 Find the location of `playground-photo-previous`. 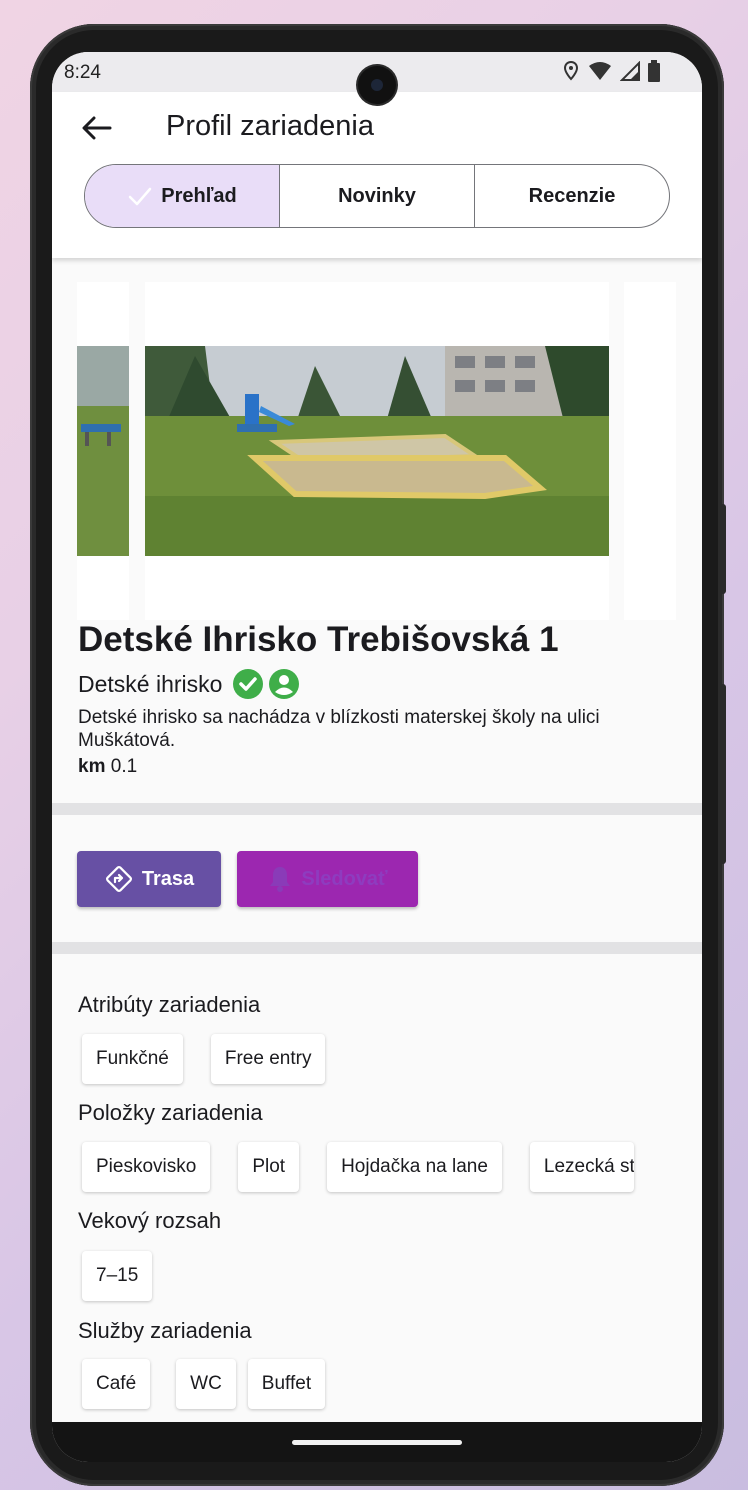

playground-photo-previous is located at coordinates (103, 451).